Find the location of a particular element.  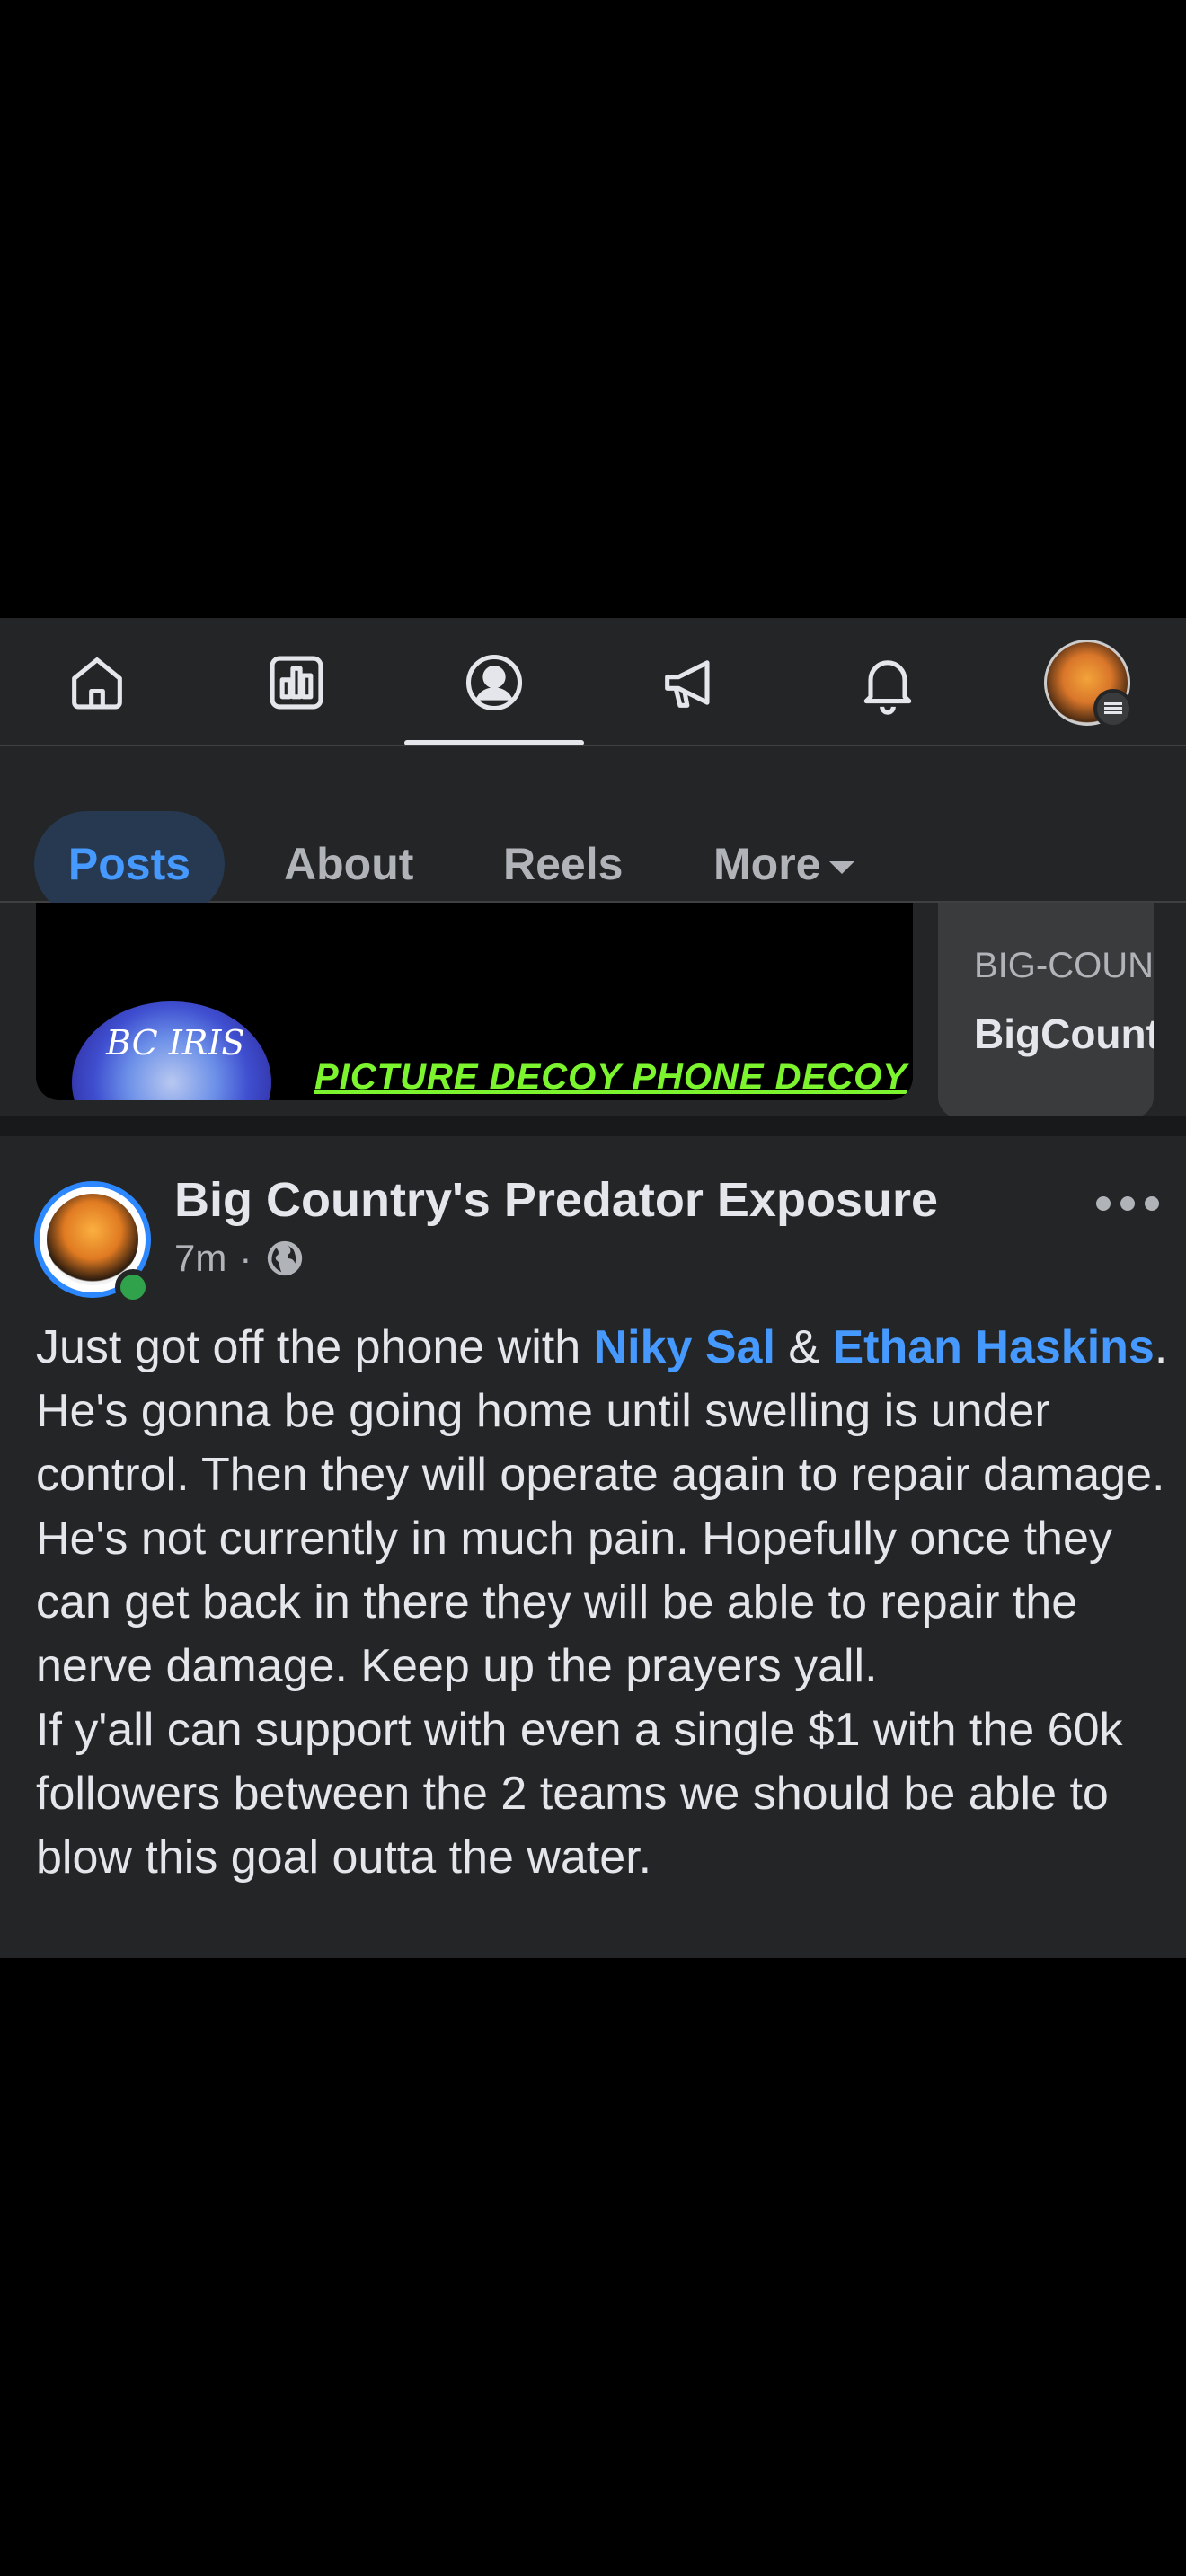

dashboard-icon is located at coordinates (296, 682).